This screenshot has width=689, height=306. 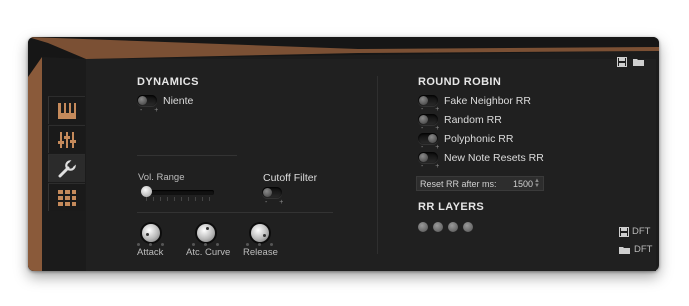 What do you see at coordinates (152, 110) in the screenshot?
I see `niente-toggle-range: - +` at bounding box center [152, 110].